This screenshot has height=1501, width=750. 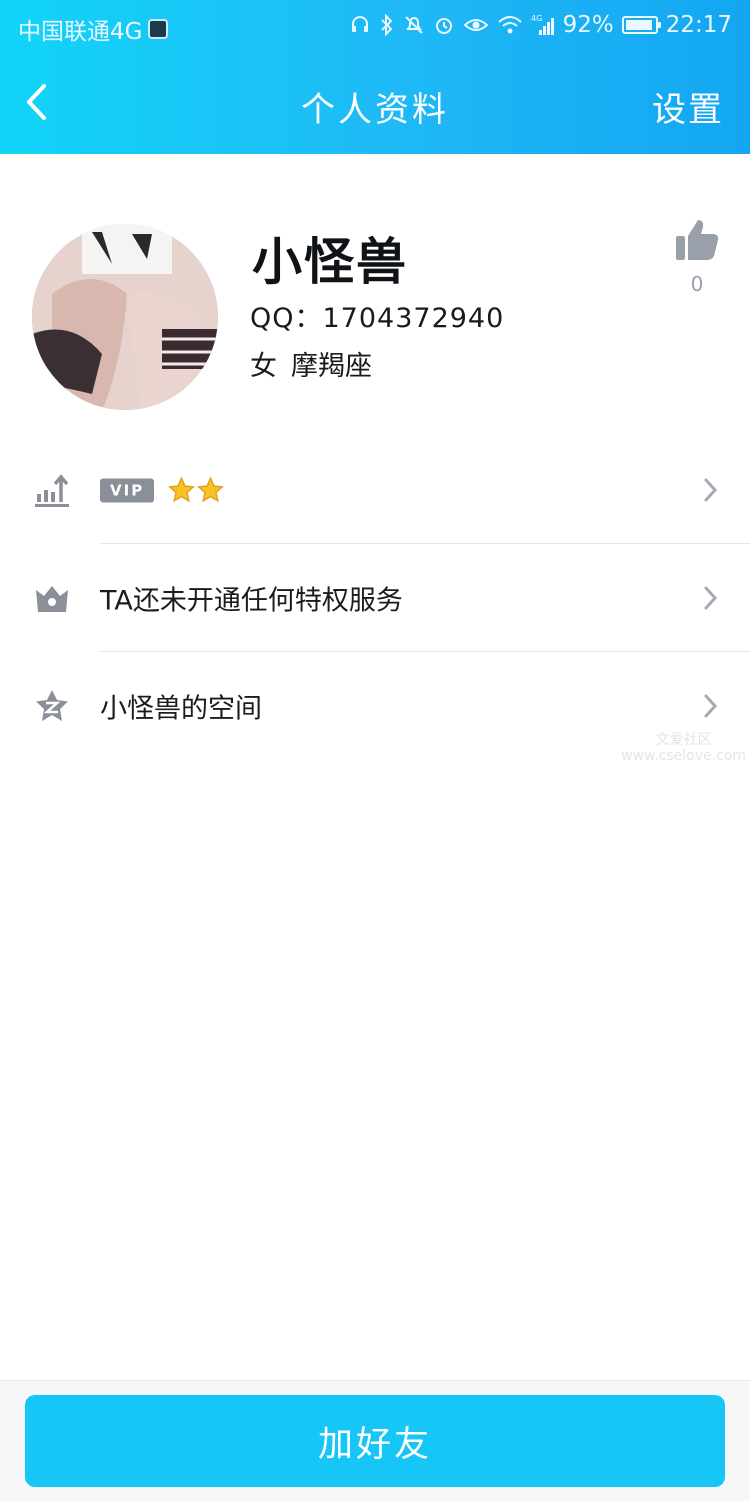 What do you see at coordinates (162, 490) in the screenshot?
I see `vip-content: VIP` at bounding box center [162, 490].